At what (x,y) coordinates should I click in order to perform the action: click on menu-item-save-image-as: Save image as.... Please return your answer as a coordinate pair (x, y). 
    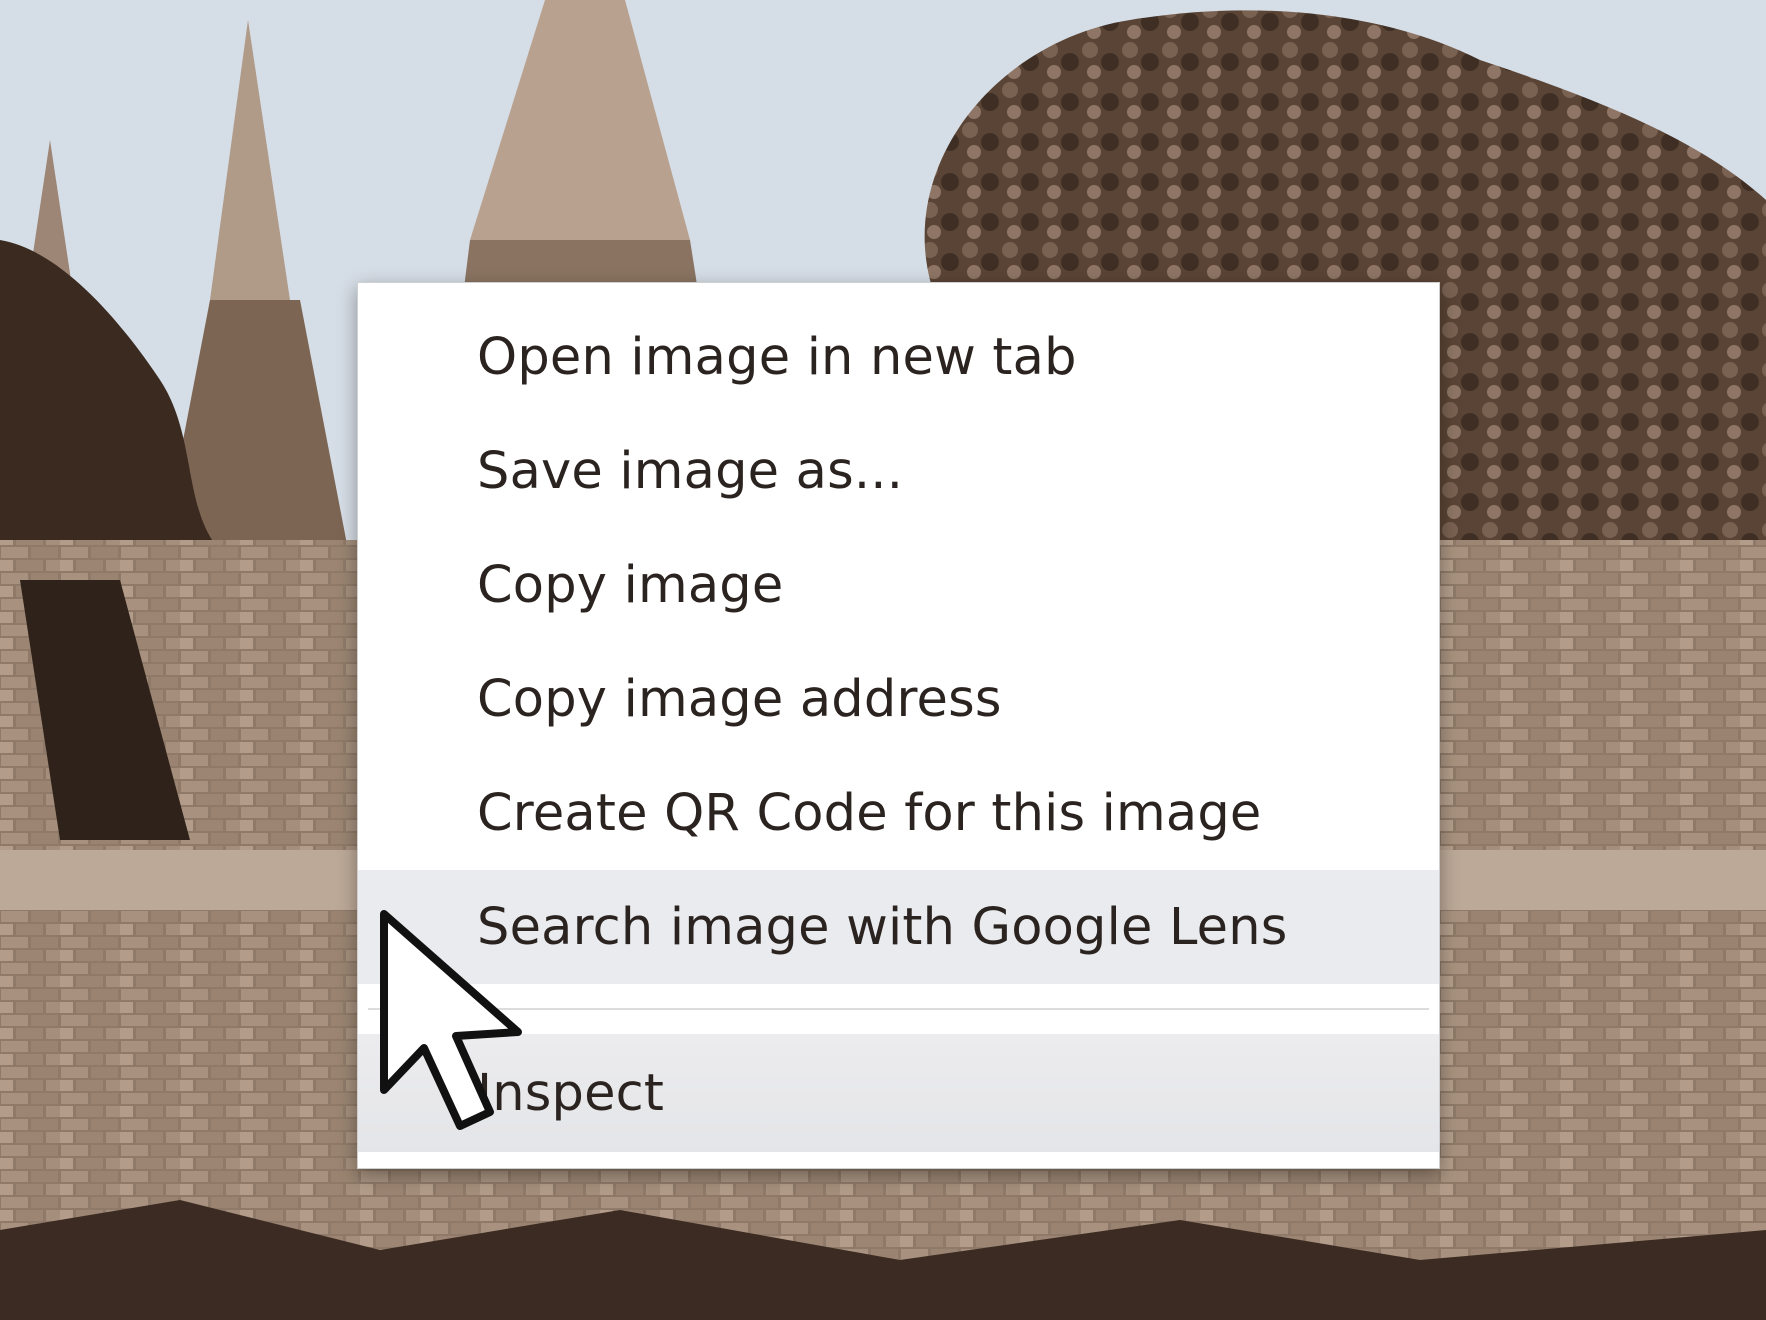
    Looking at the image, I should click on (898, 471).